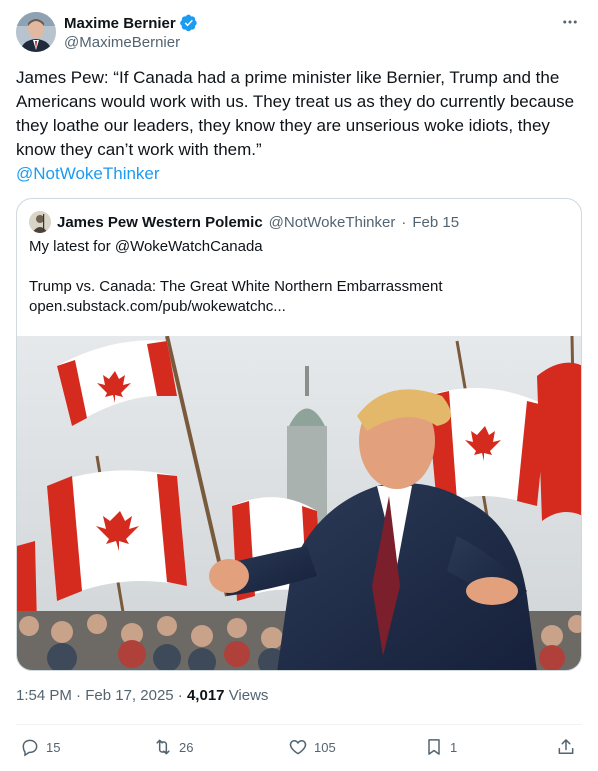 This screenshot has width=598, height=771. Describe the element at coordinates (44, 695) in the screenshot. I see `tweet-time: 1:54 PM` at that location.